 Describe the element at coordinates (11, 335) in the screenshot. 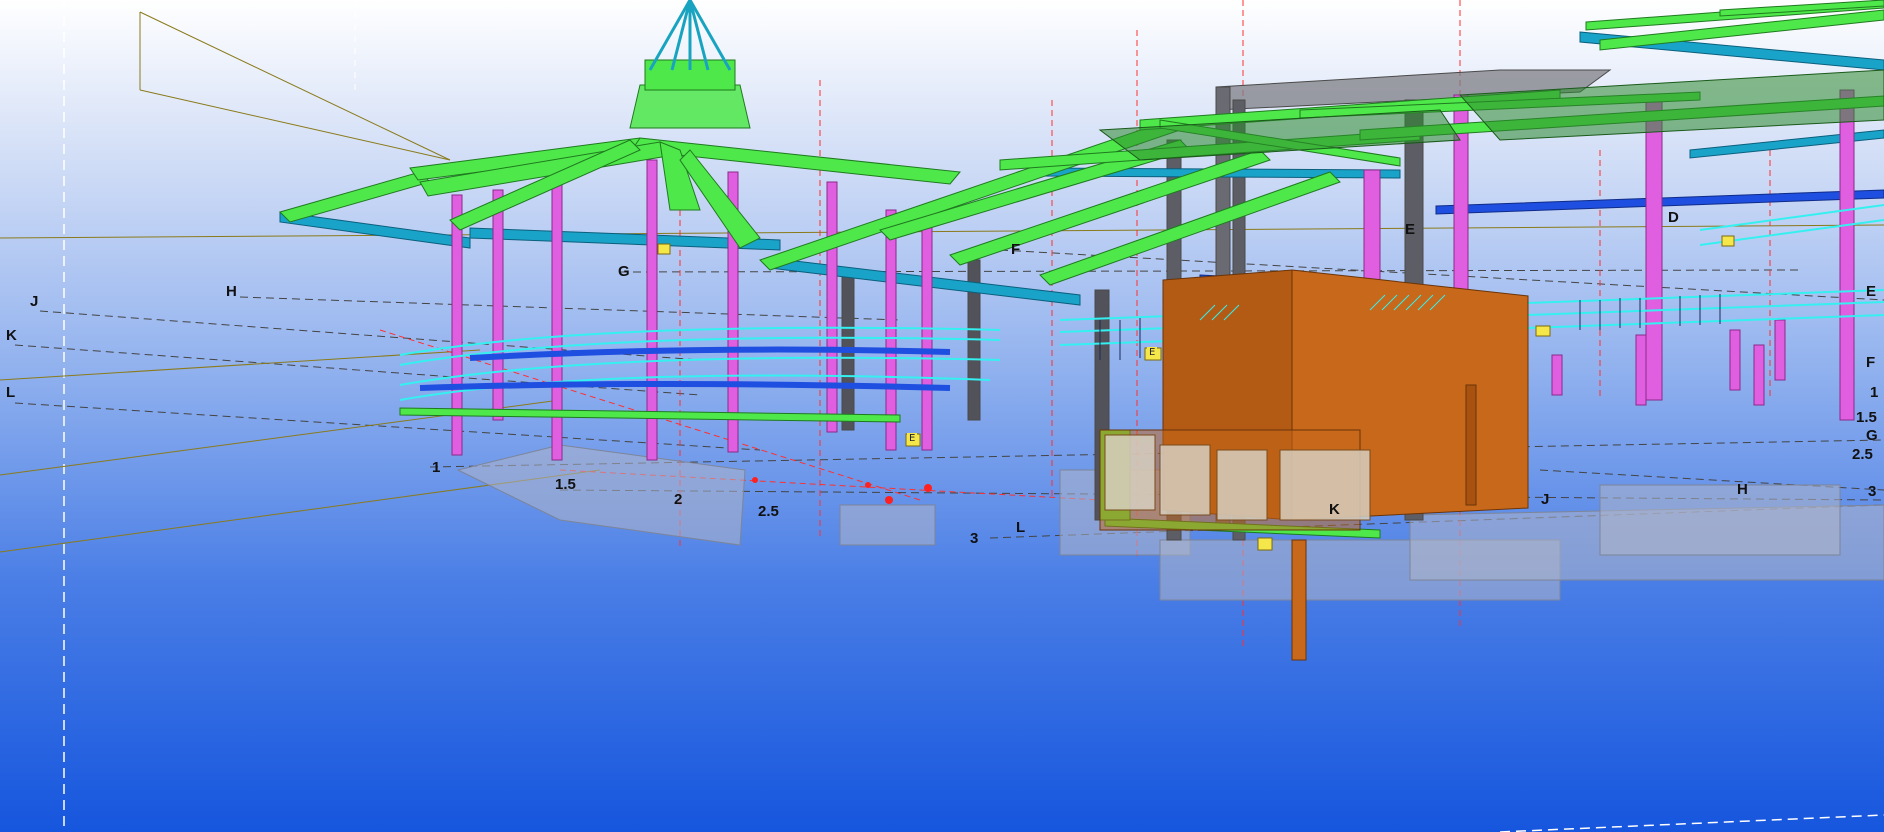

I see `grid-label-k-left: K` at that location.